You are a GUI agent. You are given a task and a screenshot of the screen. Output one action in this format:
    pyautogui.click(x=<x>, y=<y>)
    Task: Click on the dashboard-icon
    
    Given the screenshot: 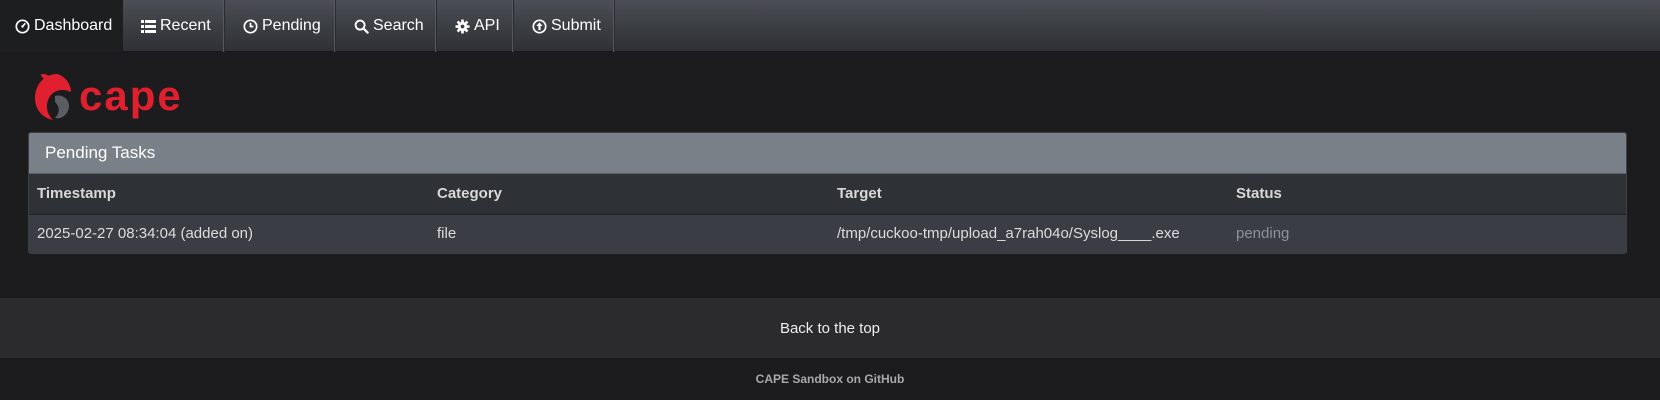 What is the action you would take?
    pyautogui.click(x=22, y=26)
    